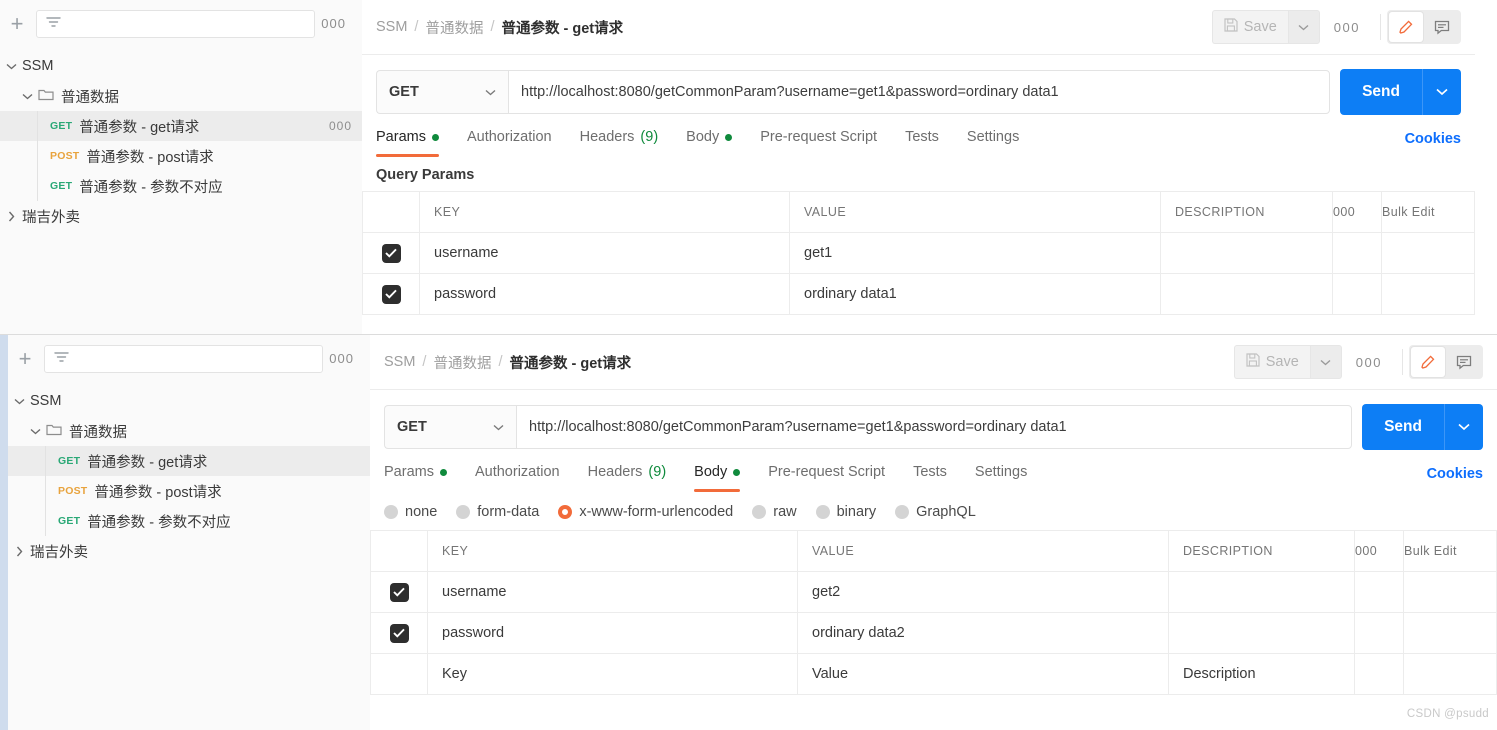 The height and width of the screenshot is (730, 1497). I want to click on body-type-x-www-form-urlencoded: x-www-form-urlencoded, so click(645, 512).